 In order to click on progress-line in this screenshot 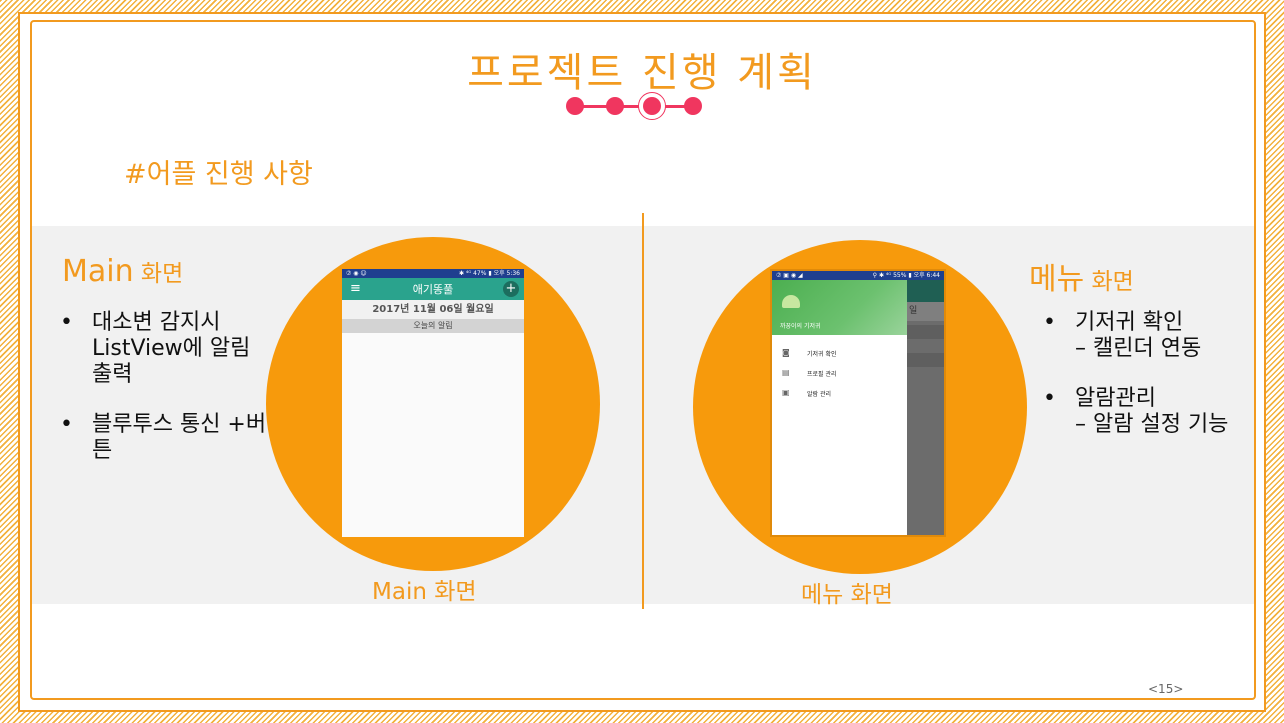, I will do `click(634, 106)`.